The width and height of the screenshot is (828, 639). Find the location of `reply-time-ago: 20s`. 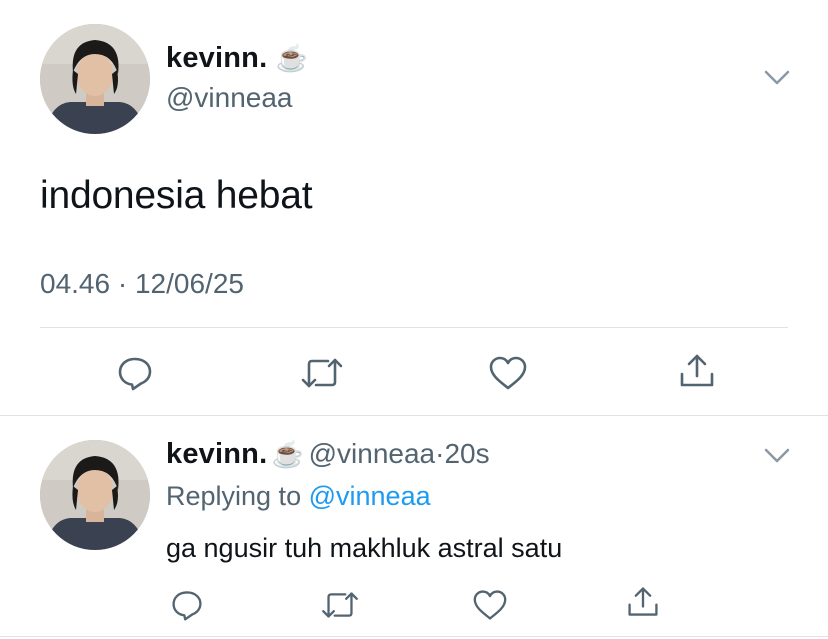

reply-time-ago: 20s is located at coordinates (467, 453).